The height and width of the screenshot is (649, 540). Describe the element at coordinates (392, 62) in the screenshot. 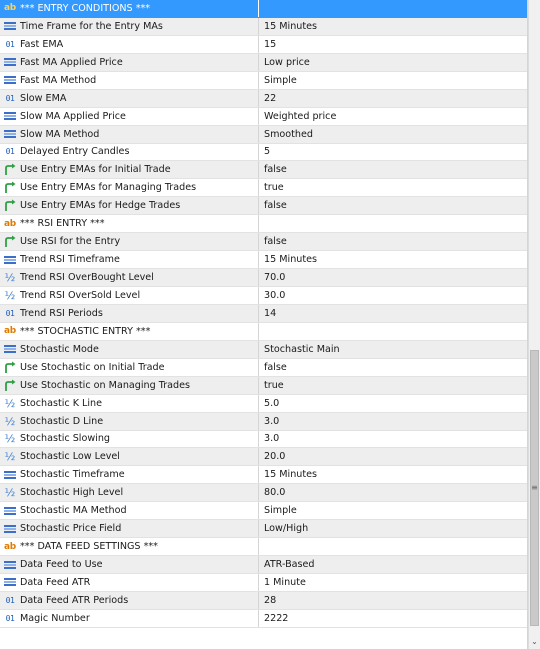

I see `property-value: Low price` at that location.